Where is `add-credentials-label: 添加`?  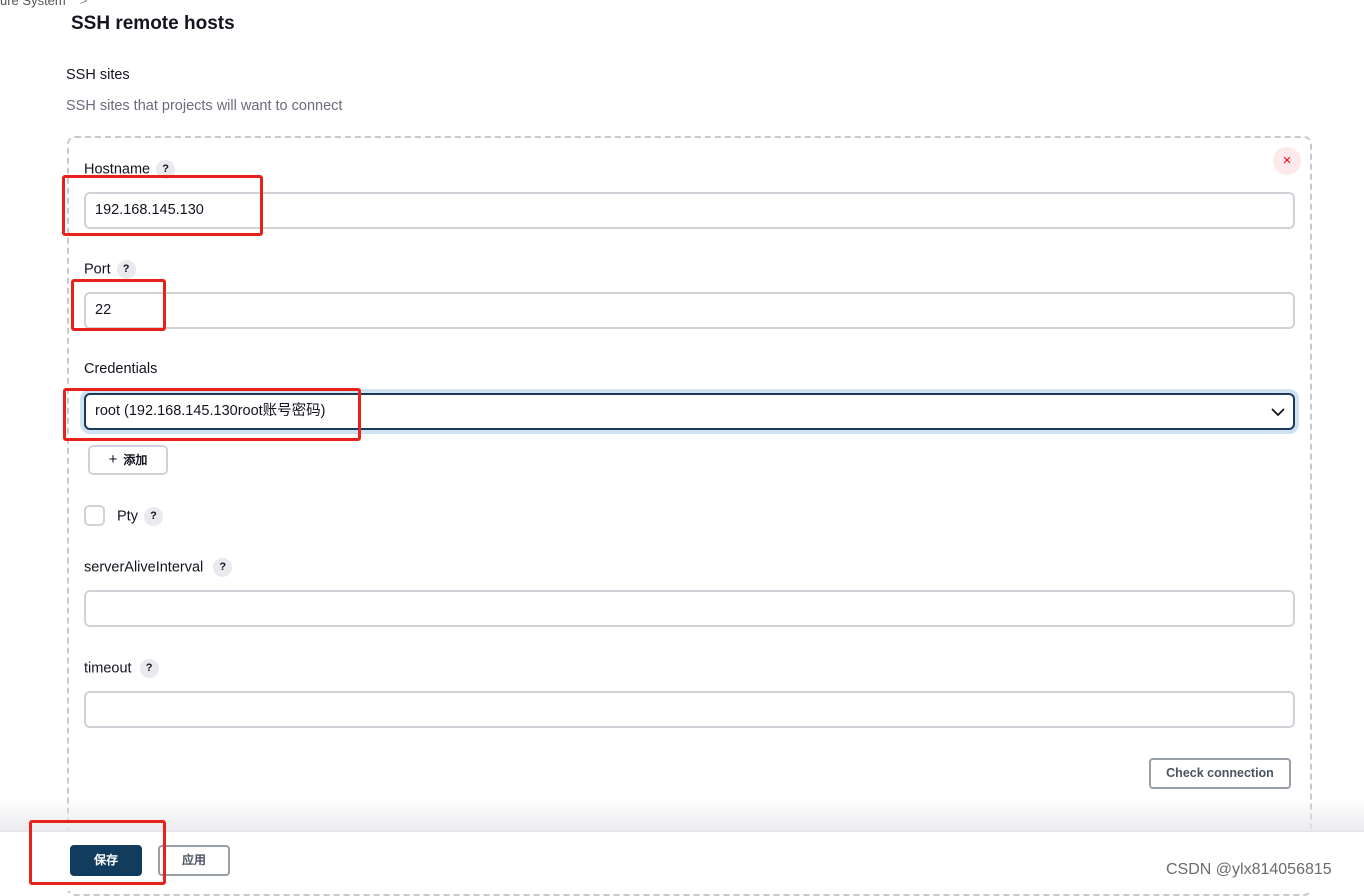 add-credentials-label: 添加 is located at coordinates (135, 460).